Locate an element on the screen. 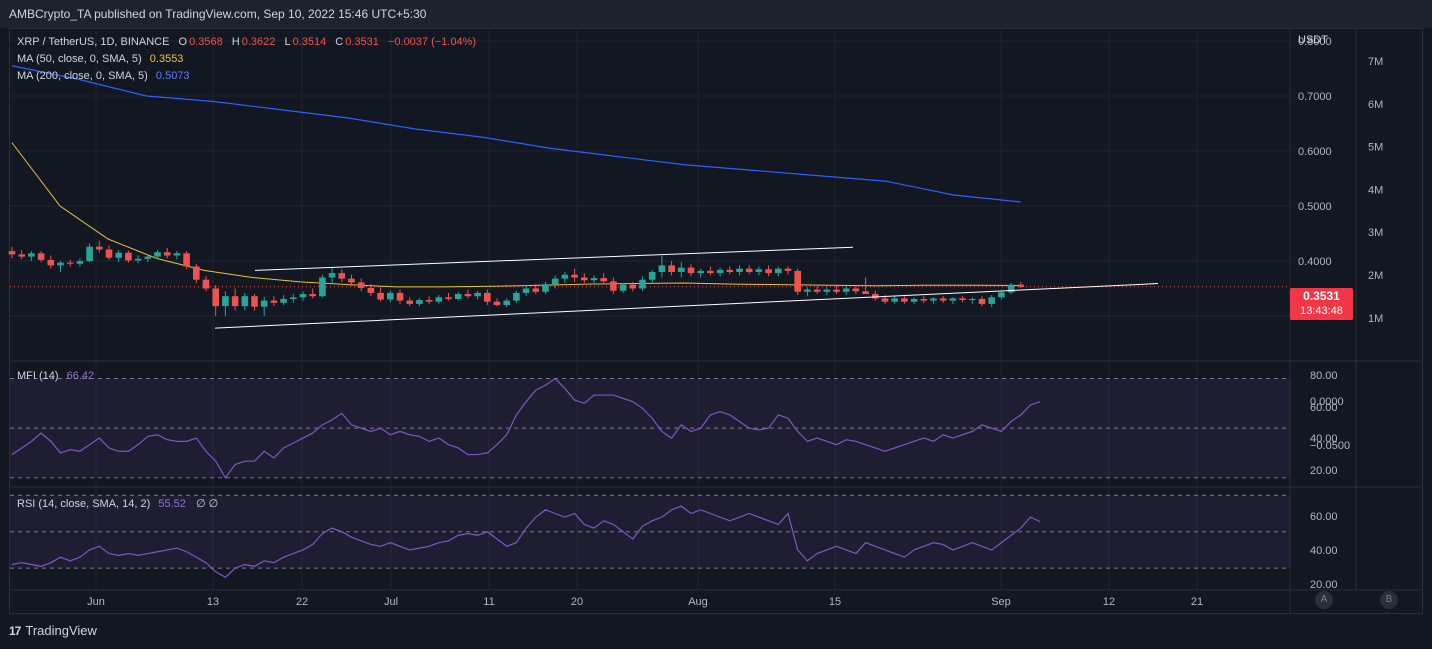  x-tick-label: 21 is located at coordinates (1197, 602).